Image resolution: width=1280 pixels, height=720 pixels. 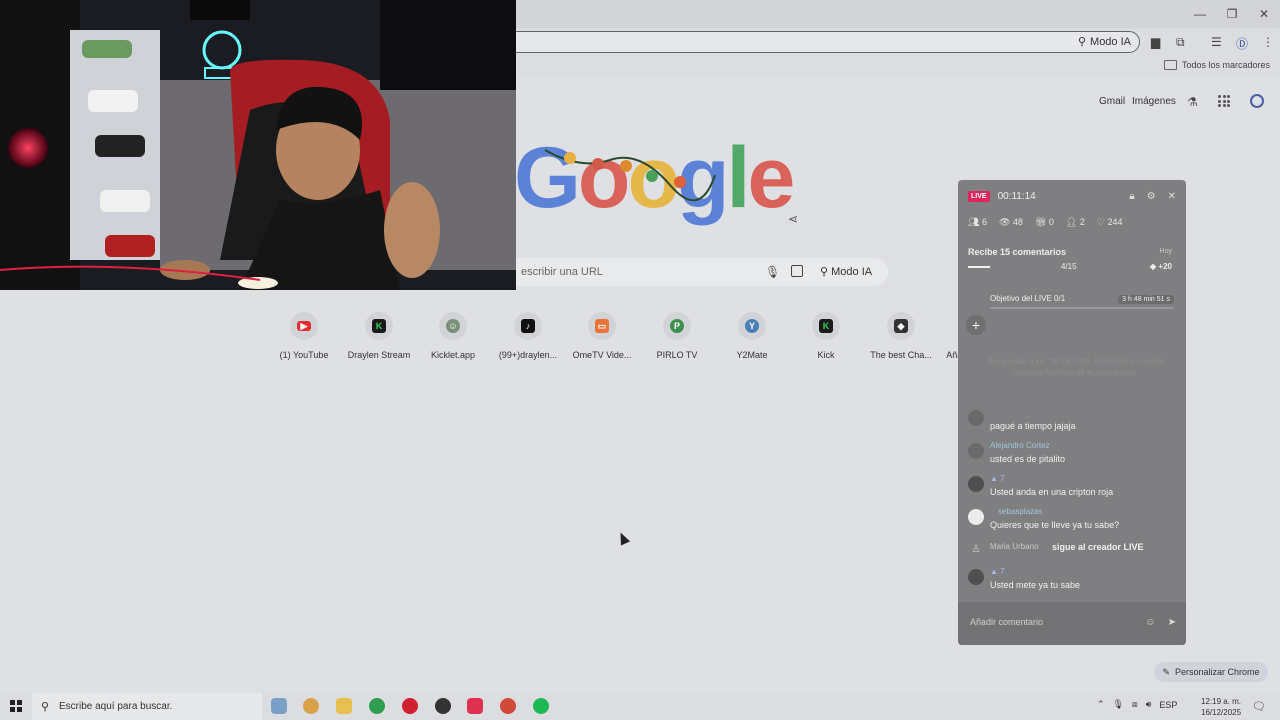 What do you see at coordinates (984, 222) in the screenshot?
I see `viewers-count: 6` at bounding box center [984, 222].